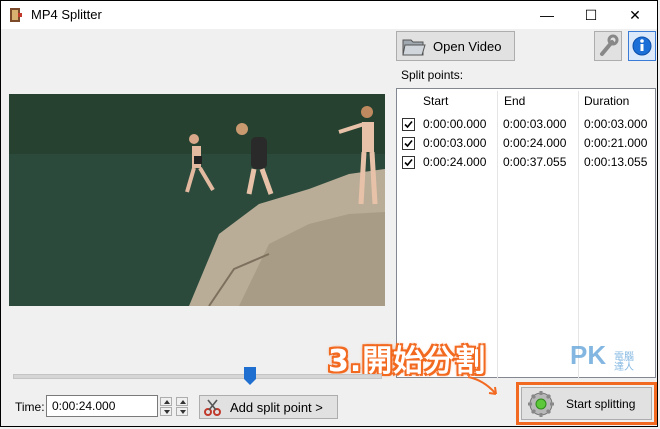 This screenshot has height=429, width=660. Describe the element at coordinates (591, 15) in the screenshot. I see `maximize-button: ☐` at that location.